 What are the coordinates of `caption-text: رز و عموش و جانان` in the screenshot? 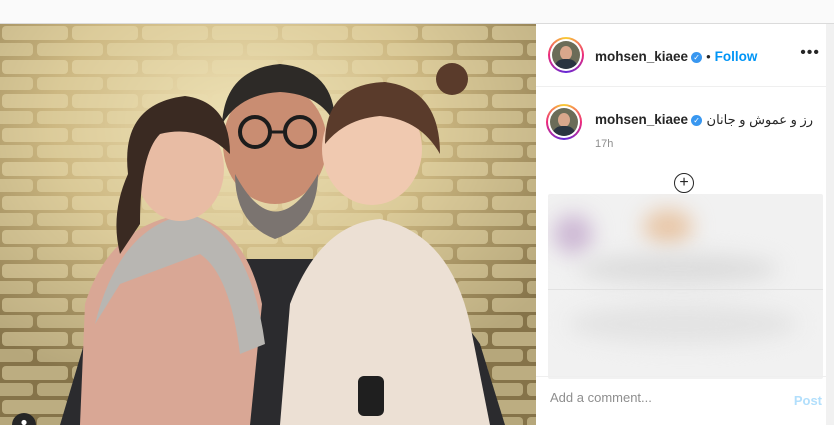 It's located at (760, 119).